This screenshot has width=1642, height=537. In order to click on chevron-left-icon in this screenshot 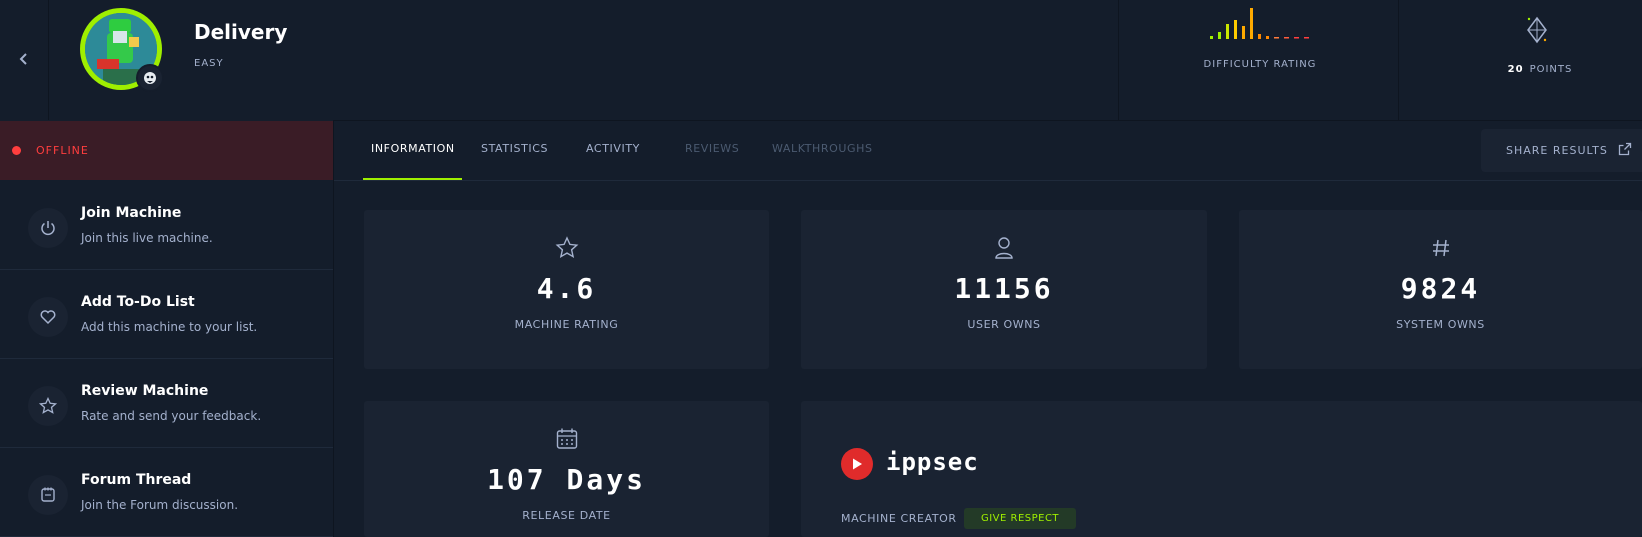, I will do `click(24, 60)`.